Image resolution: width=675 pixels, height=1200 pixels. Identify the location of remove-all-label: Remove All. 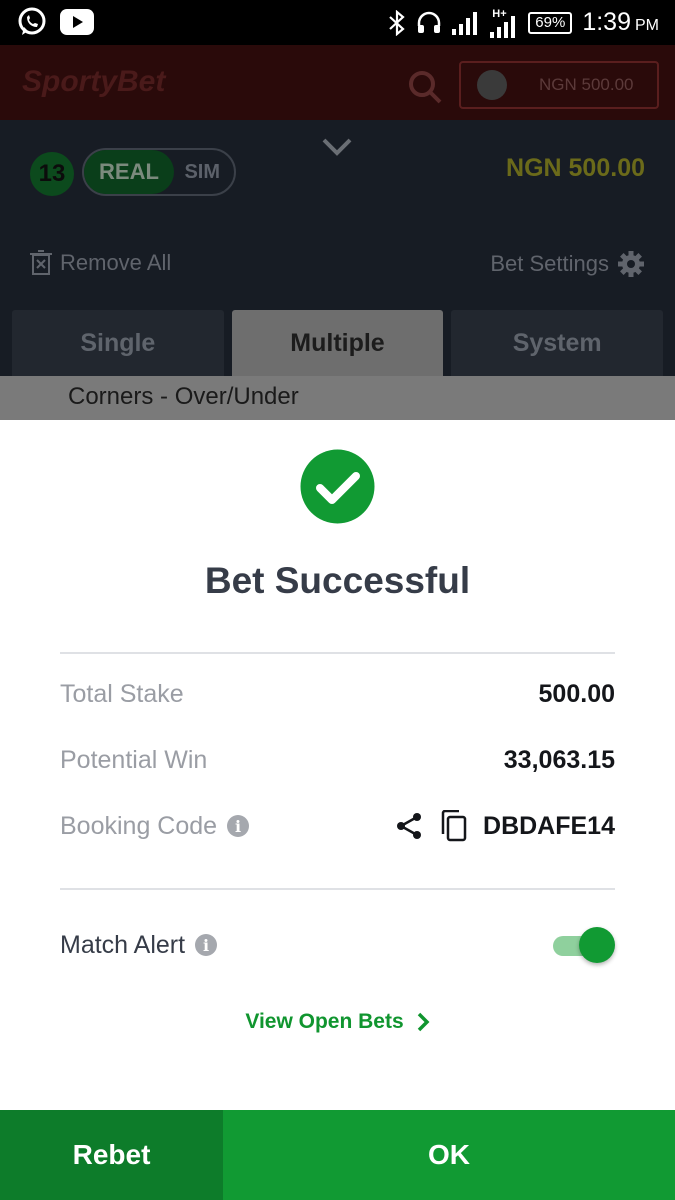
(116, 262).